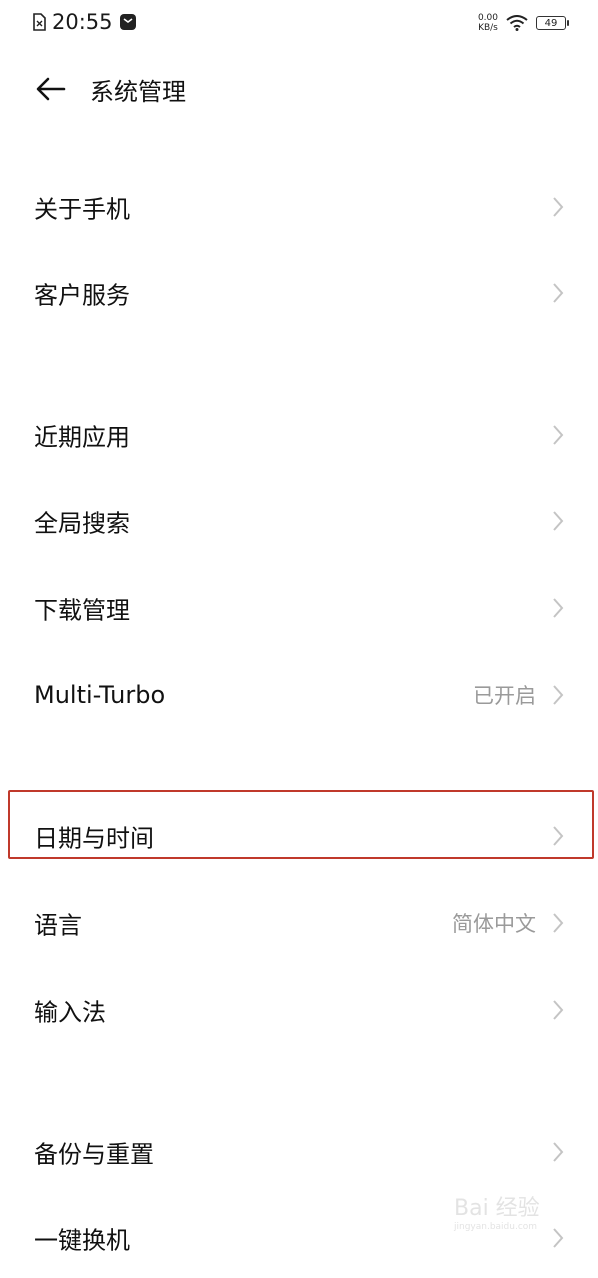 Image resolution: width=598 pixels, height=1278 pixels. Describe the element at coordinates (127, 22) in the screenshot. I see `notification-icon` at that location.